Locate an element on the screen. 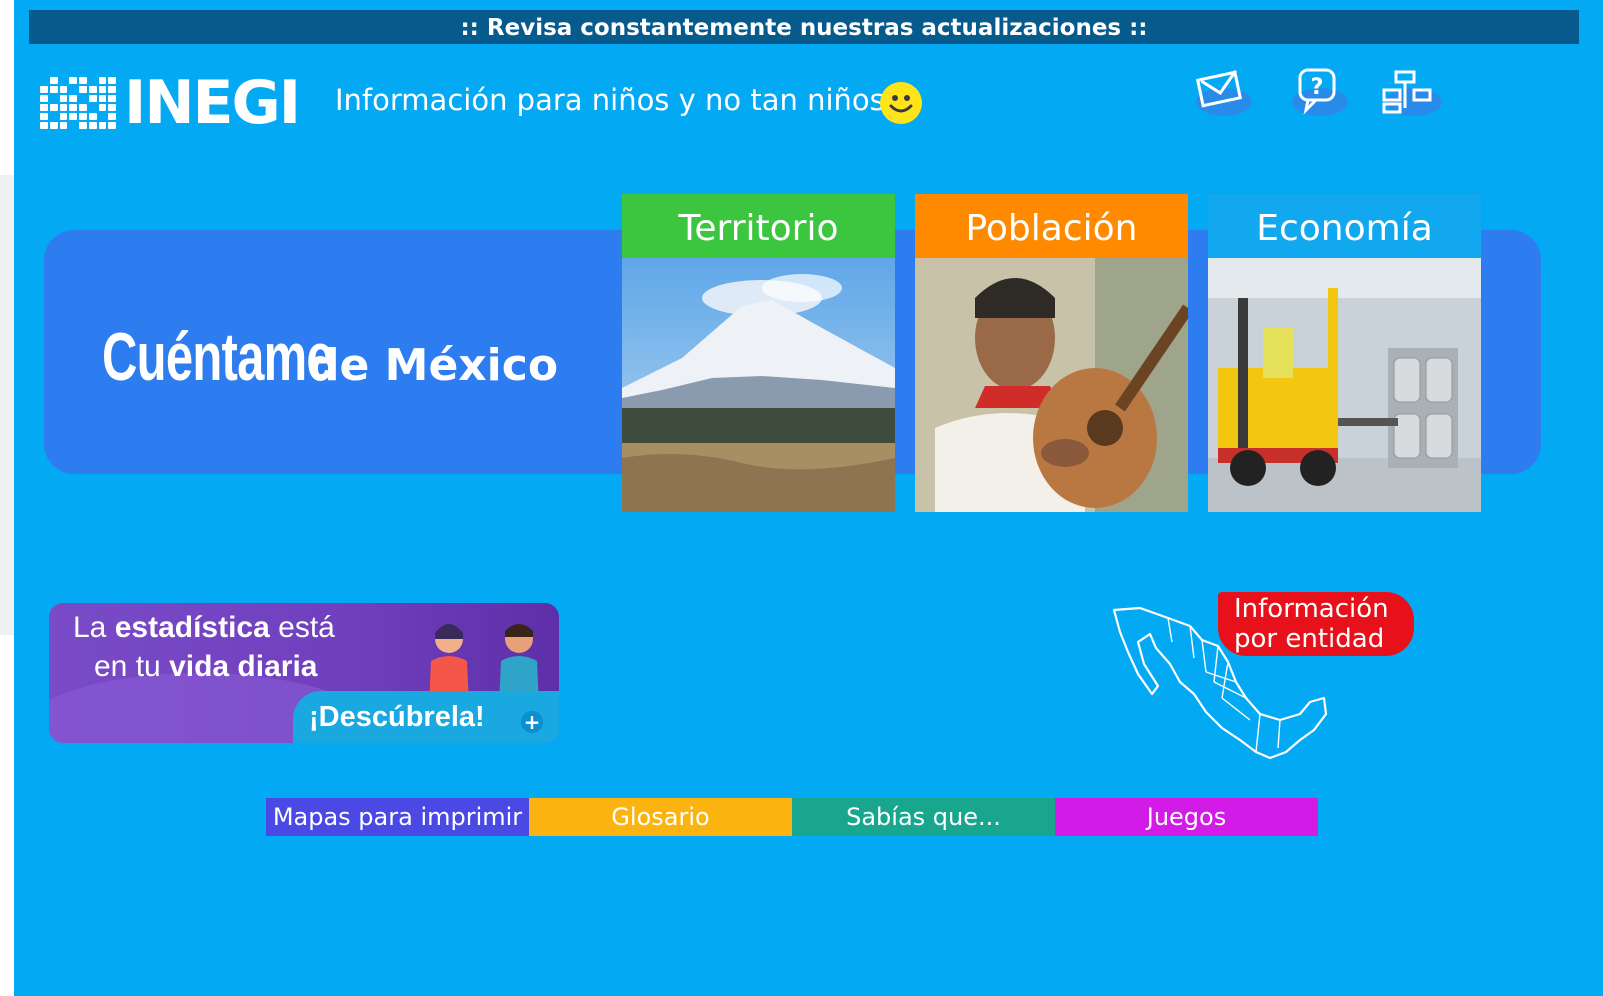  cuentame-title: Cuéntame de México is located at coordinates (330, 357).